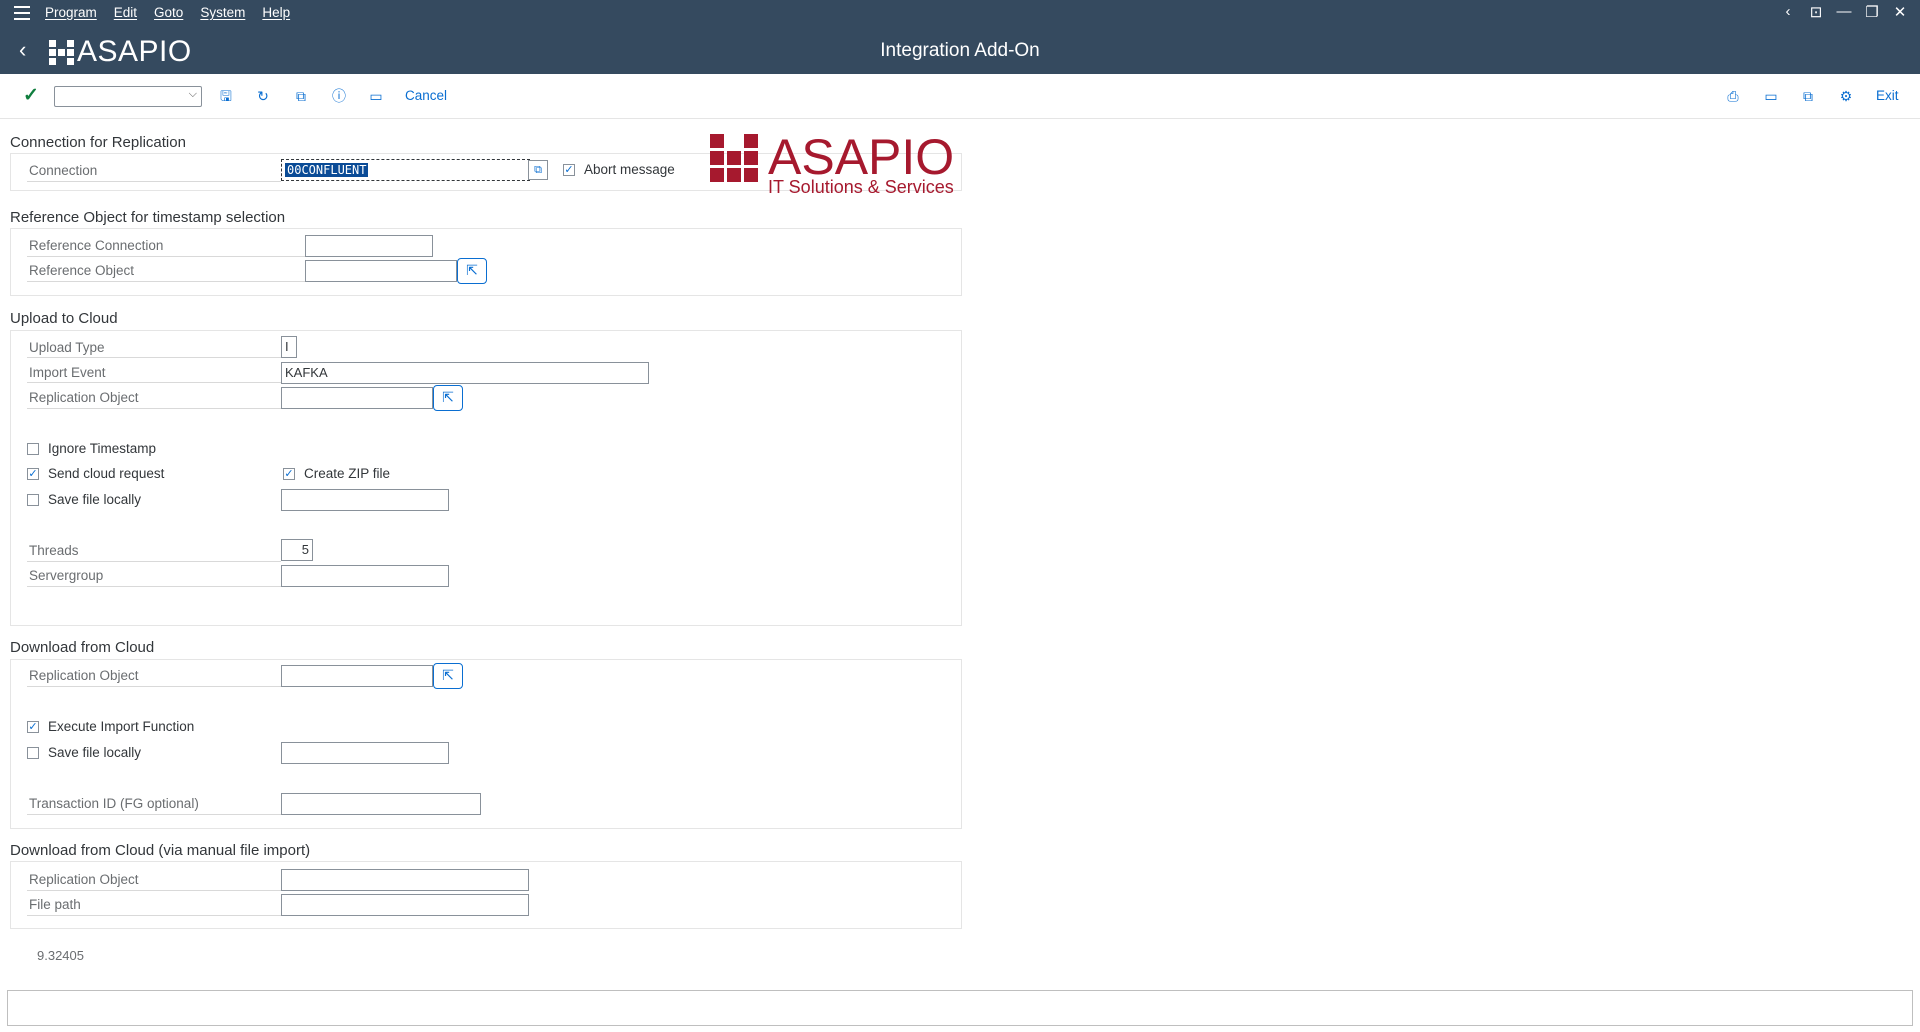 This screenshot has height=1032, width=1920. Describe the element at coordinates (1733, 96) in the screenshot. I see `print-icon: ⎙` at that location.